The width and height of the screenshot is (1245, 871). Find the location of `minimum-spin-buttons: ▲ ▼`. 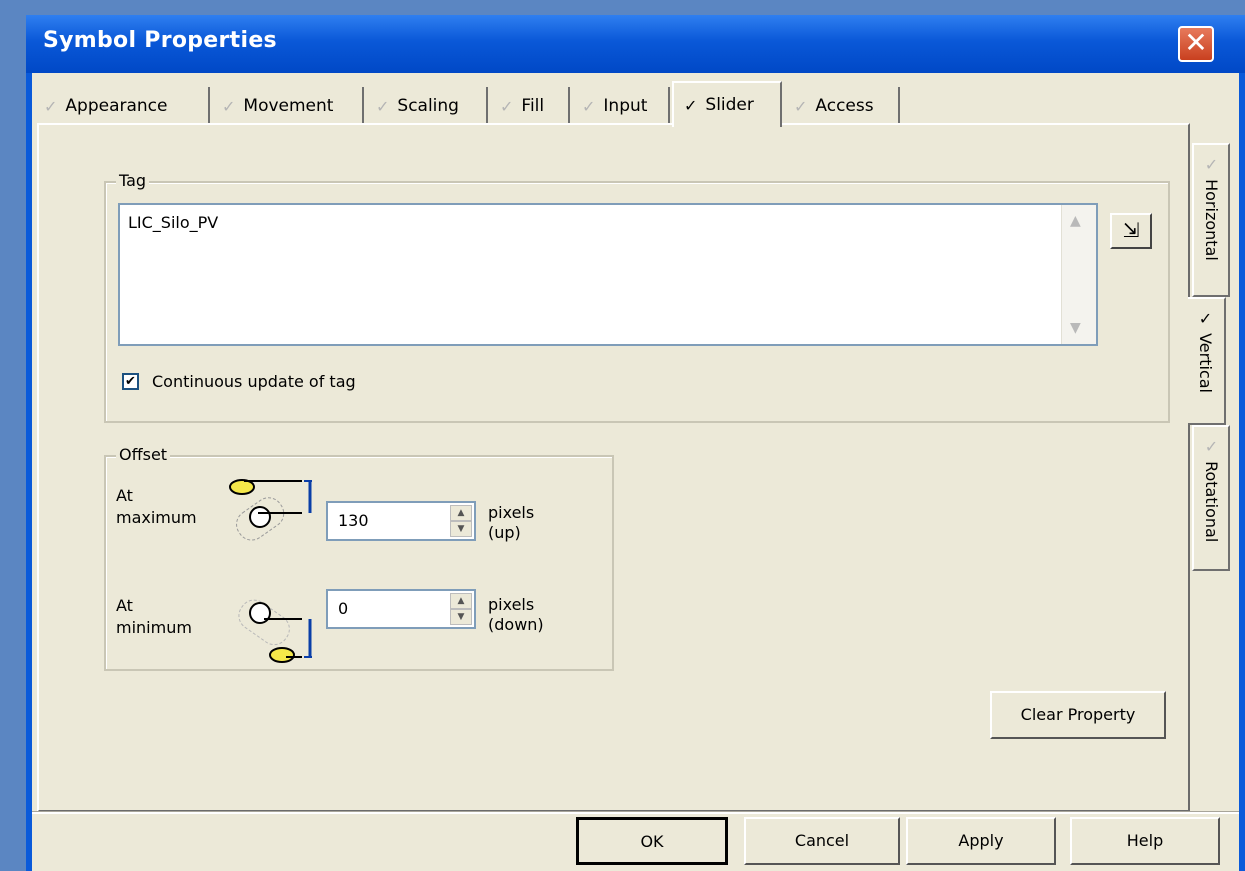

minimum-spin-buttons: ▲ ▼ is located at coordinates (461, 609).